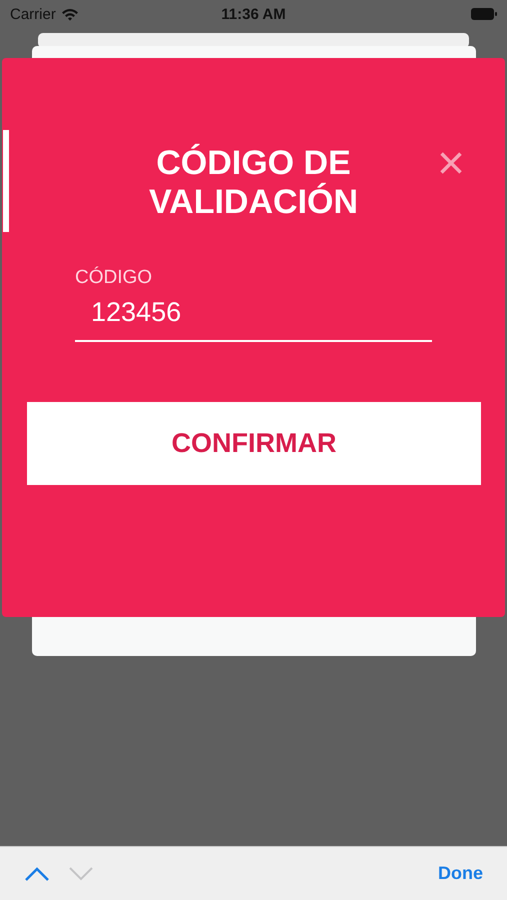 The image size is (507, 900). Describe the element at coordinates (254, 443) in the screenshot. I see `confirm-button: CONFIRMAR` at that location.